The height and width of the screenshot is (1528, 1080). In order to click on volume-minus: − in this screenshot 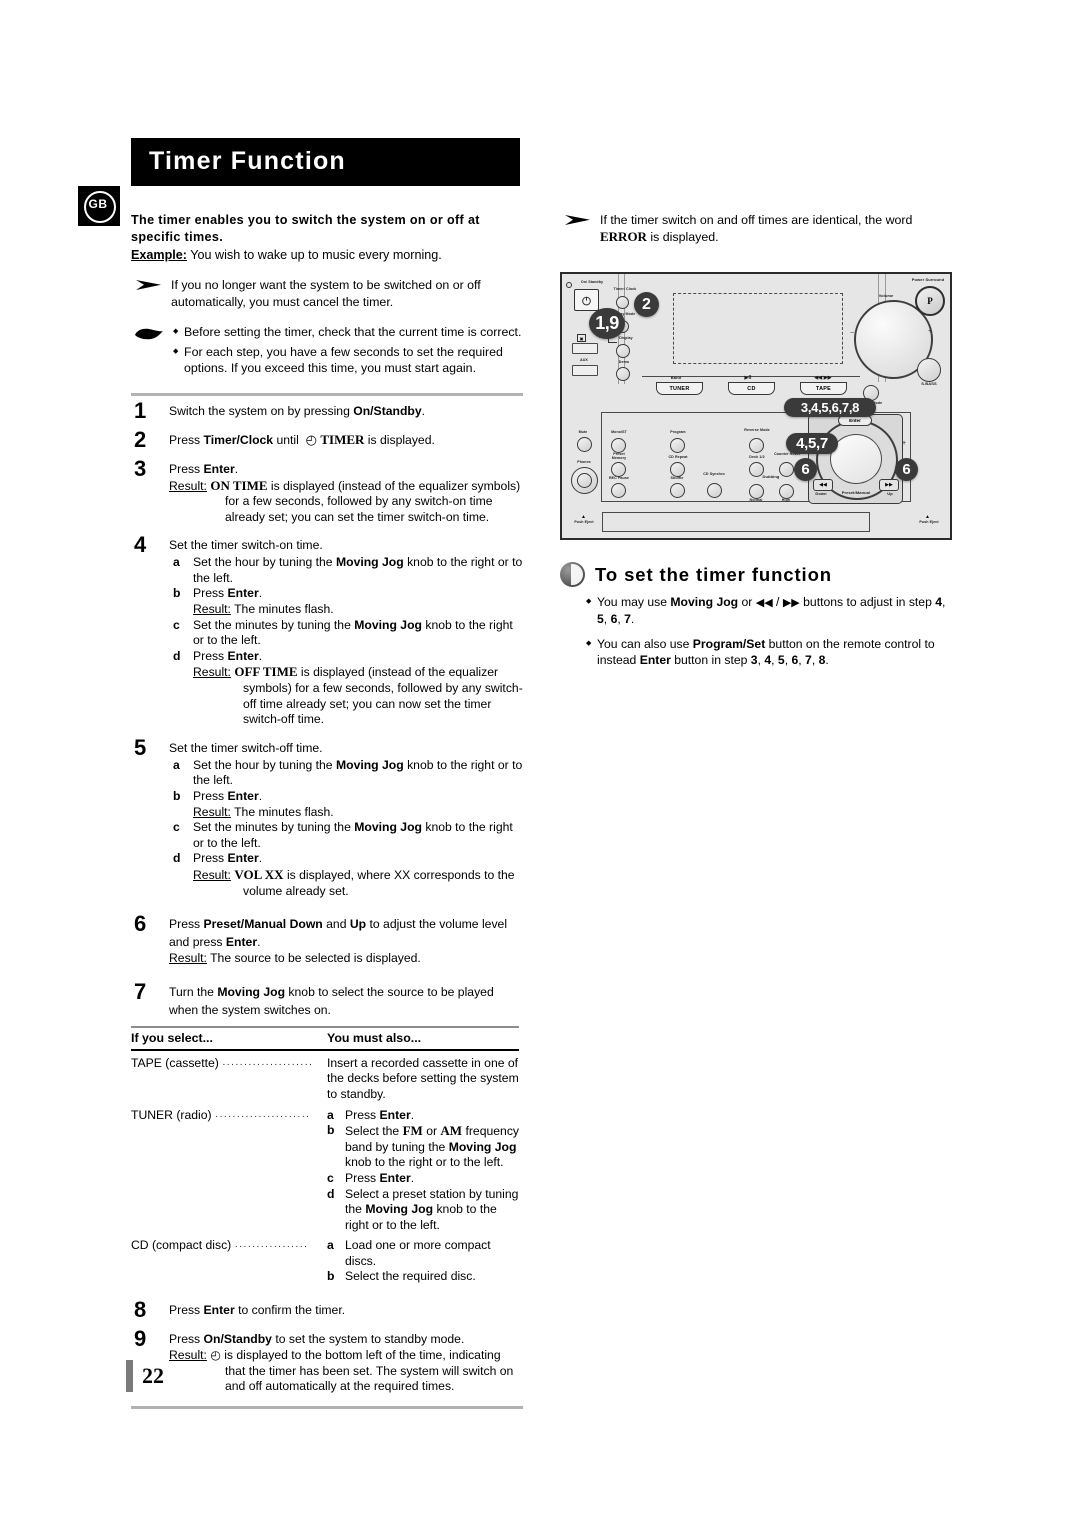, I will do `click(852, 333)`.